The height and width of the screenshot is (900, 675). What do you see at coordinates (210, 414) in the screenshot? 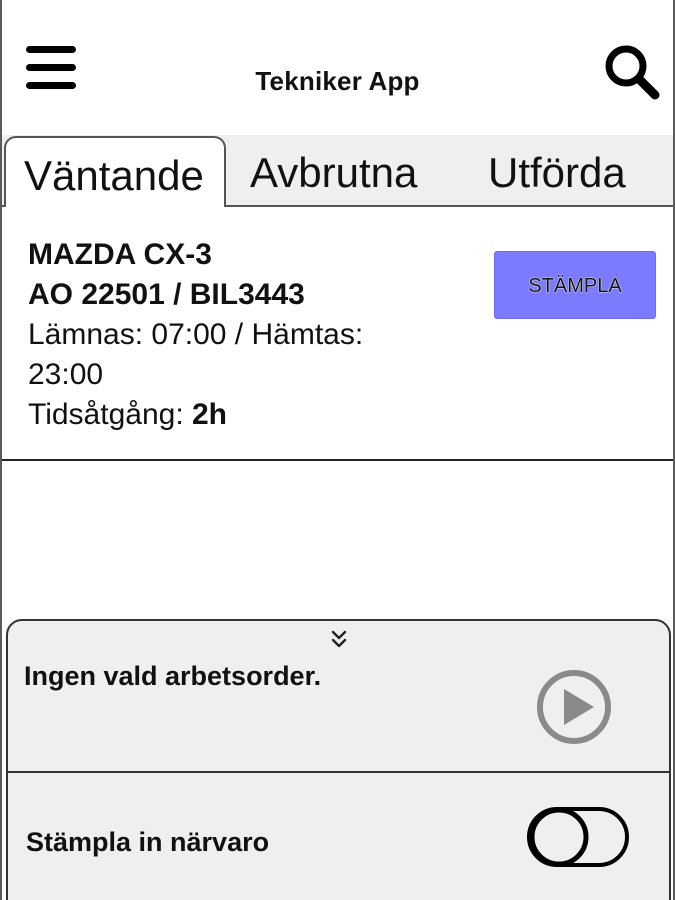
I see `time-estimate-value: 2h` at bounding box center [210, 414].